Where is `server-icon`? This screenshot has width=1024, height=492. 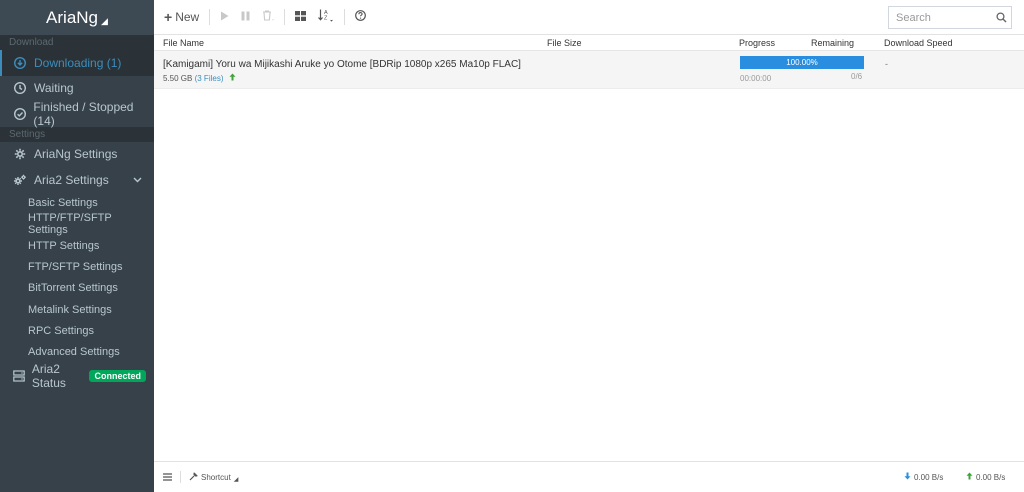
server-icon is located at coordinates (19, 376).